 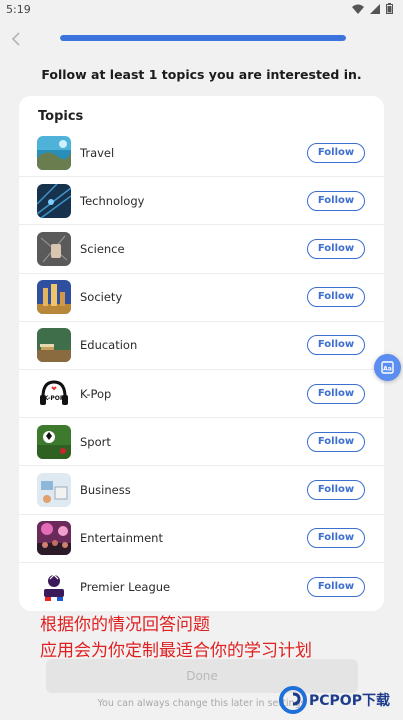 What do you see at coordinates (389, 8) in the screenshot?
I see `battery-icon` at bounding box center [389, 8].